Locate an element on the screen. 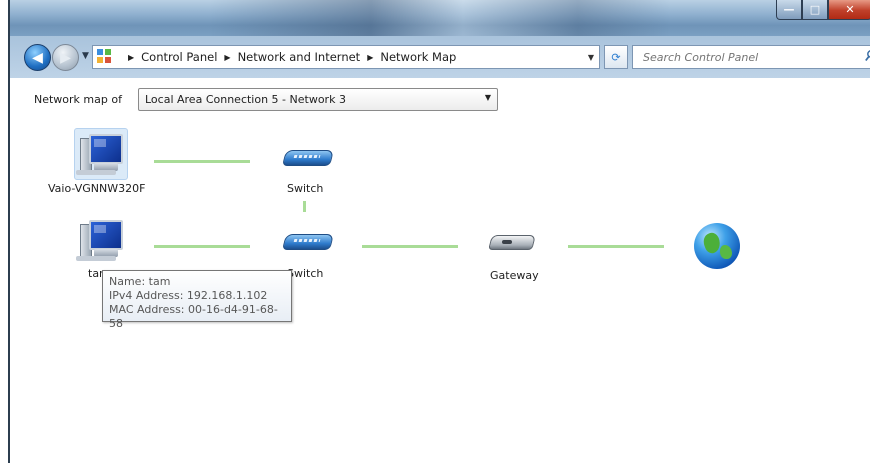 The image size is (870, 463). network-map-of-label: Network map of is located at coordinates (78, 99).